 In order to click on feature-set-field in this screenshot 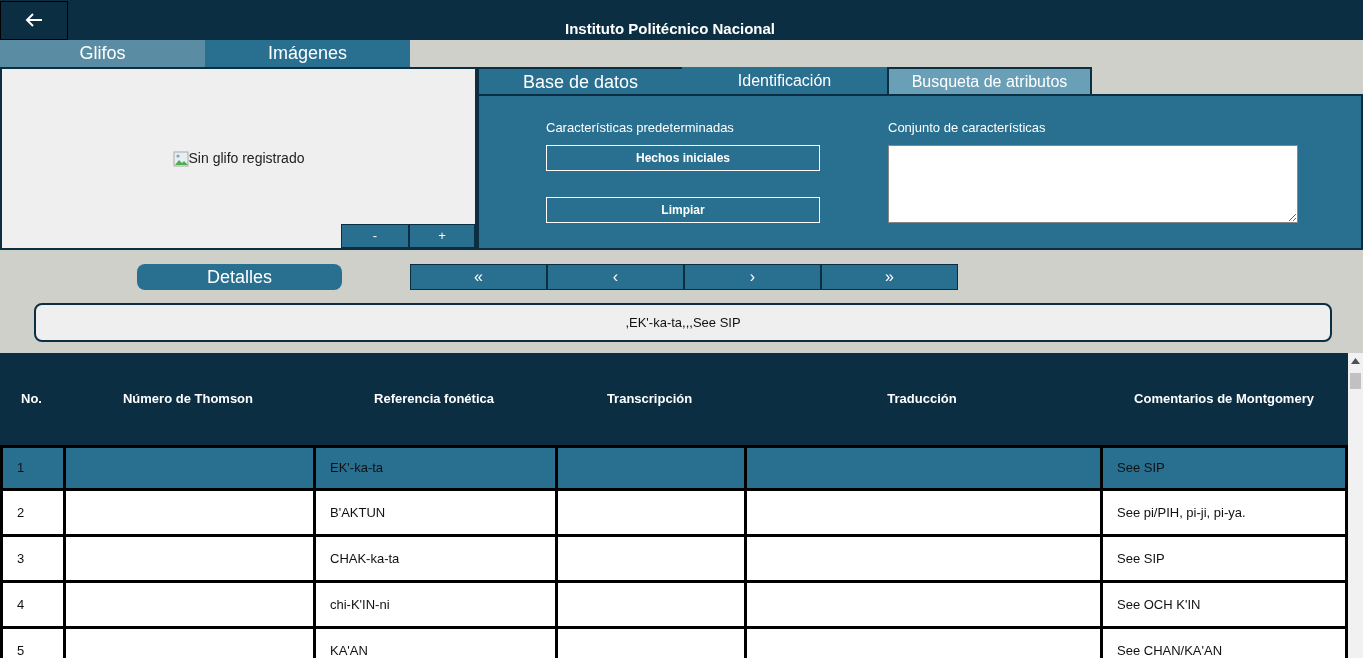, I will do `click(1093, 184)`.